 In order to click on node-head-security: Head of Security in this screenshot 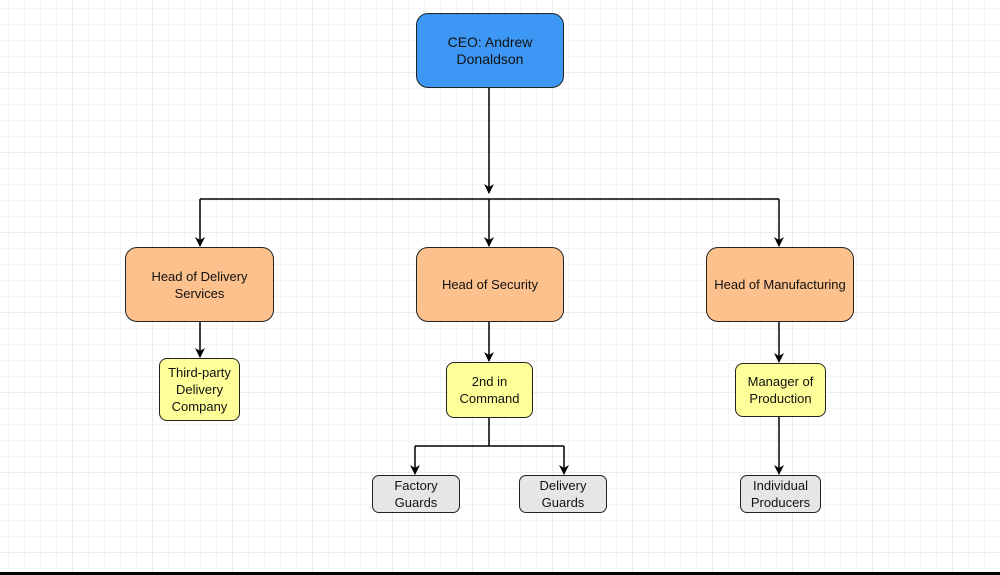, I will do `click(490, 284)`.